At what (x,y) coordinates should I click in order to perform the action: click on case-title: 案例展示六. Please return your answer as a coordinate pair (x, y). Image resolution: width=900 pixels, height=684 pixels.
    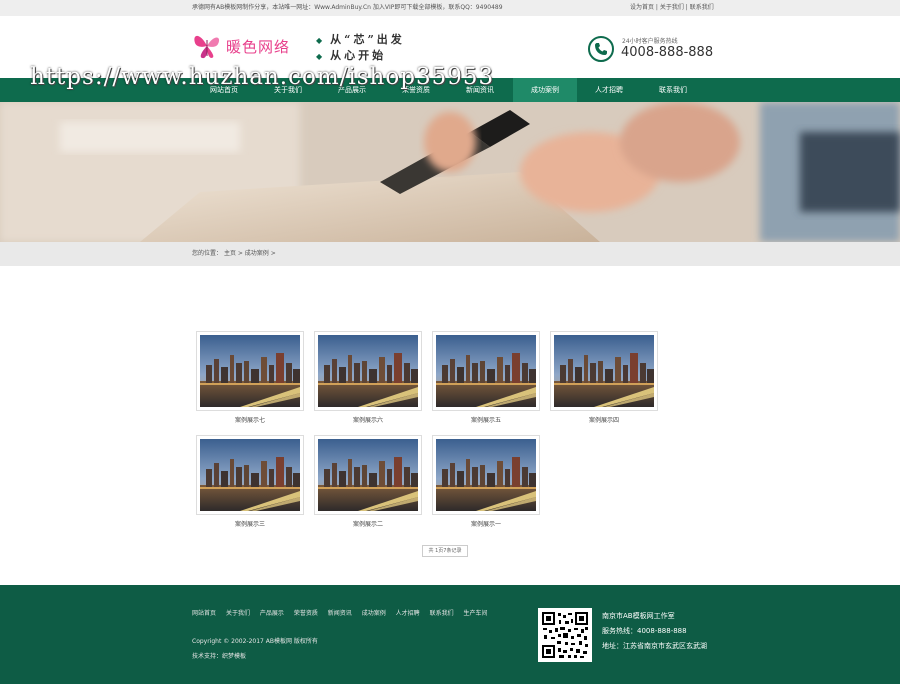
    Looking at the image, I should click on (368, 419).